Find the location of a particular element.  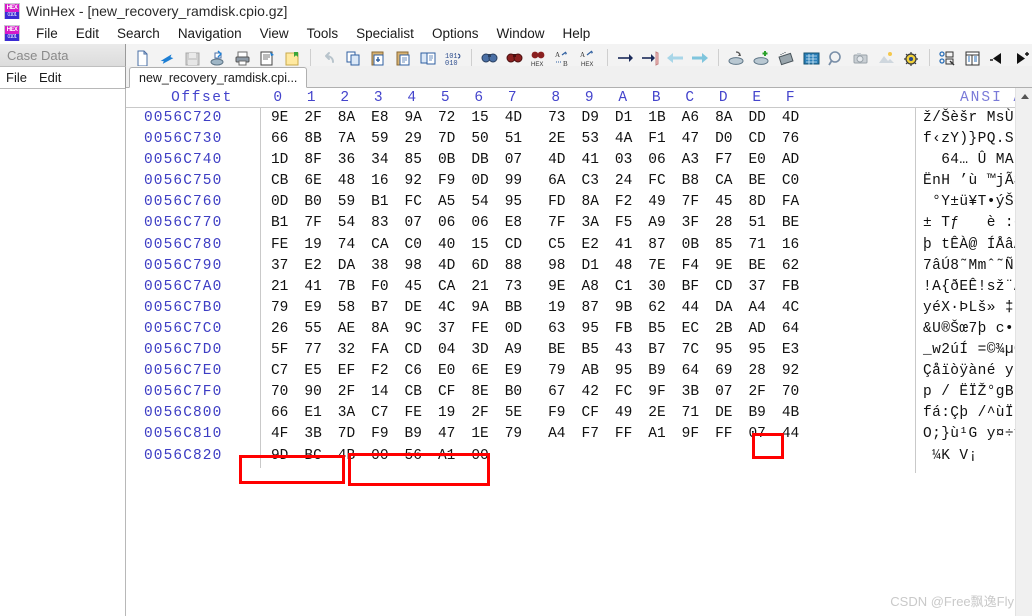

winhex-menu-logo-icon is located at coordinates (12, 33).